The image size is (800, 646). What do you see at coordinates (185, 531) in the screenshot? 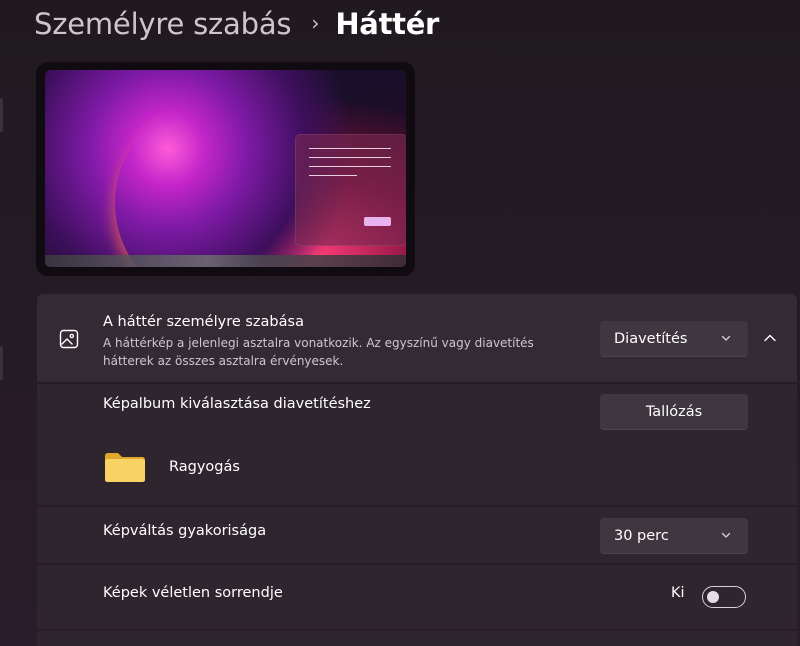
I see `change-frequency-label: Képváltás gyakorisága` at bounding box center [185, 531].